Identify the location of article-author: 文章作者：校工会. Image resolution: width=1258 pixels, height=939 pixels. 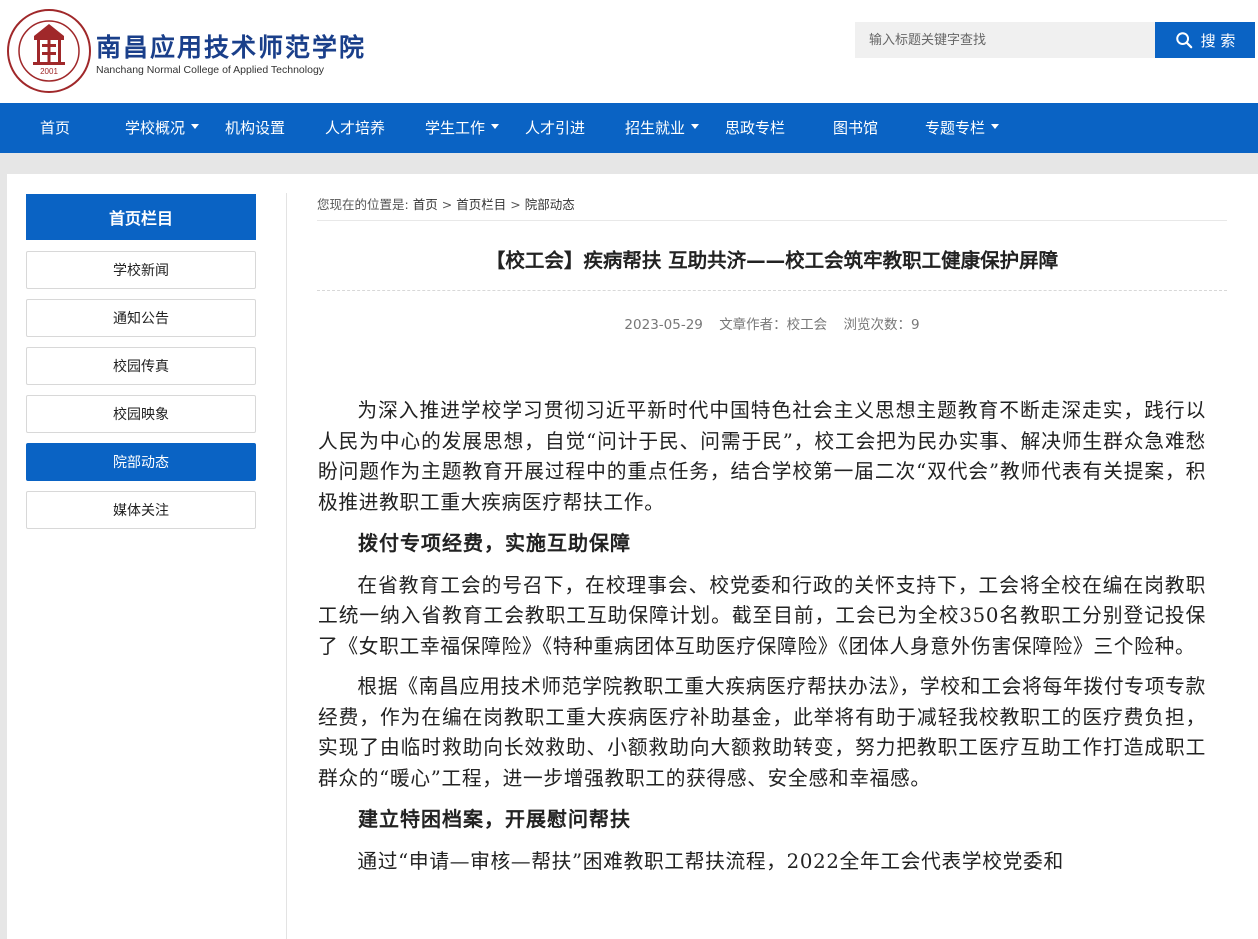
(773, 325).